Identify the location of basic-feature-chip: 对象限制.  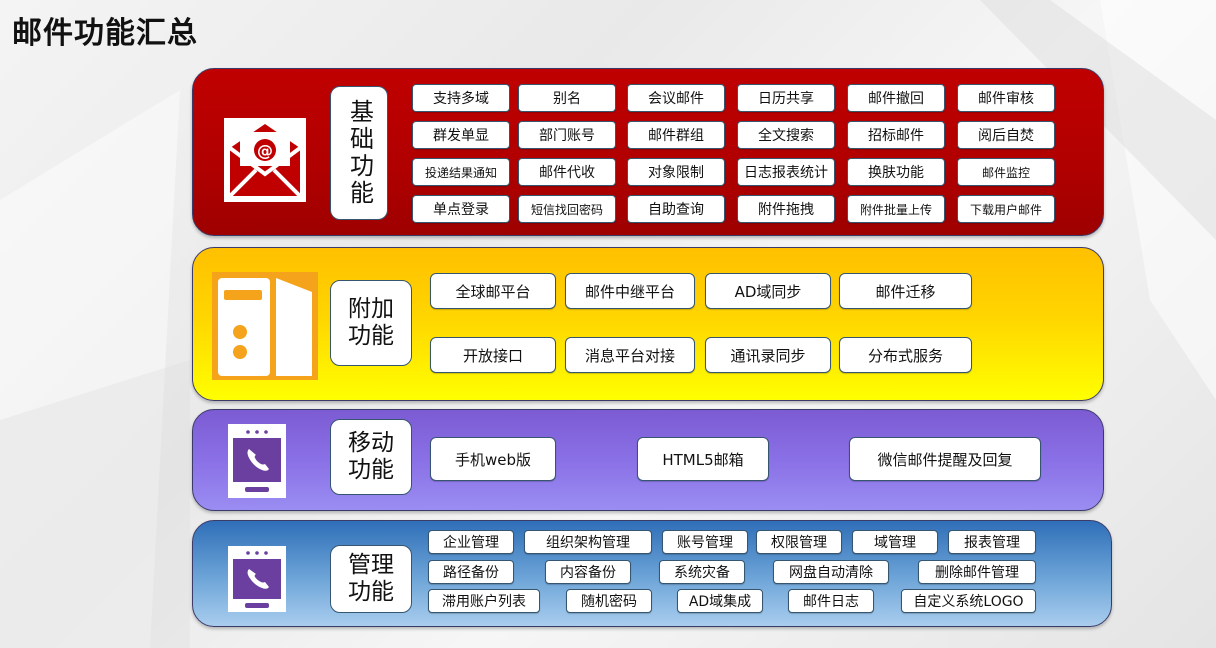
(676, 172).